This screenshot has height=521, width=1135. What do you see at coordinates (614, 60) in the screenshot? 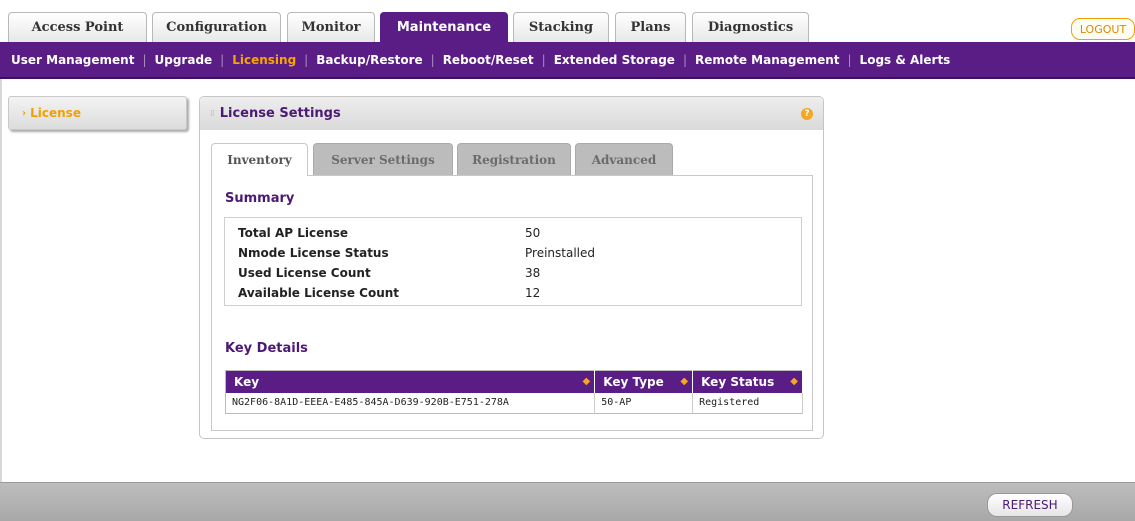
I see `subnav-extended-storage: Extended Storage` at bounding box center [614, 60].